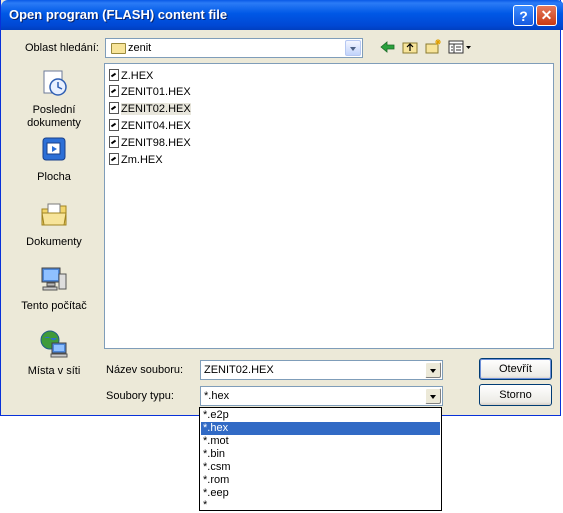  I want to click on folder-icon, so click(118, 48).